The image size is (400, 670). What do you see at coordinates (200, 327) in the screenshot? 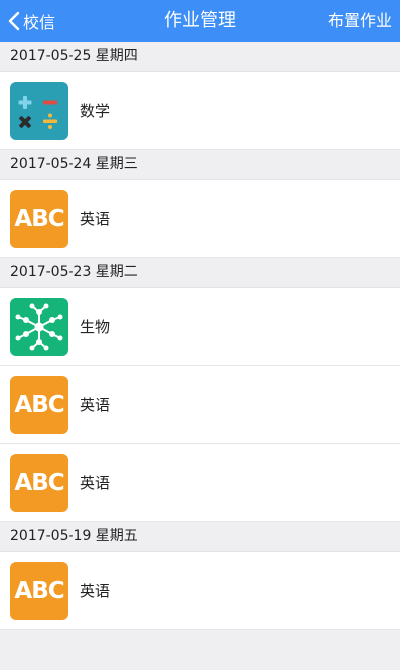
I see `list-item: 生物` at bounding box center [200, 327].